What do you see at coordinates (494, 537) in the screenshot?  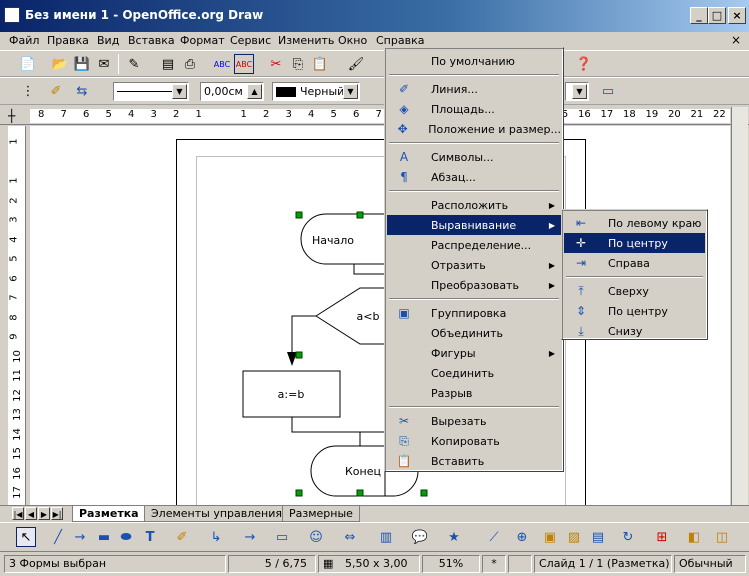 I see `points-icon: ⟋` at bounding box center [494, 537].